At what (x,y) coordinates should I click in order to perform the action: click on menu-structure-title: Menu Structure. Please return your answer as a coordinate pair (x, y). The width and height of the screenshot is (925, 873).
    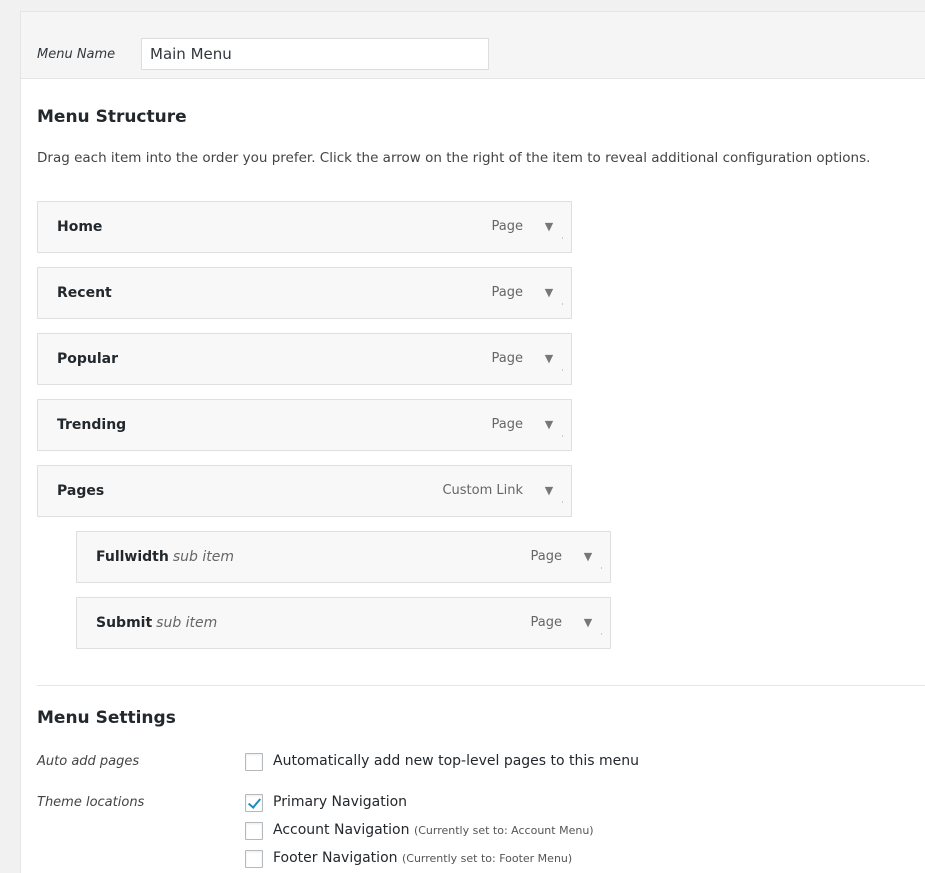
    Looking at the image, I should click on (112, 117).